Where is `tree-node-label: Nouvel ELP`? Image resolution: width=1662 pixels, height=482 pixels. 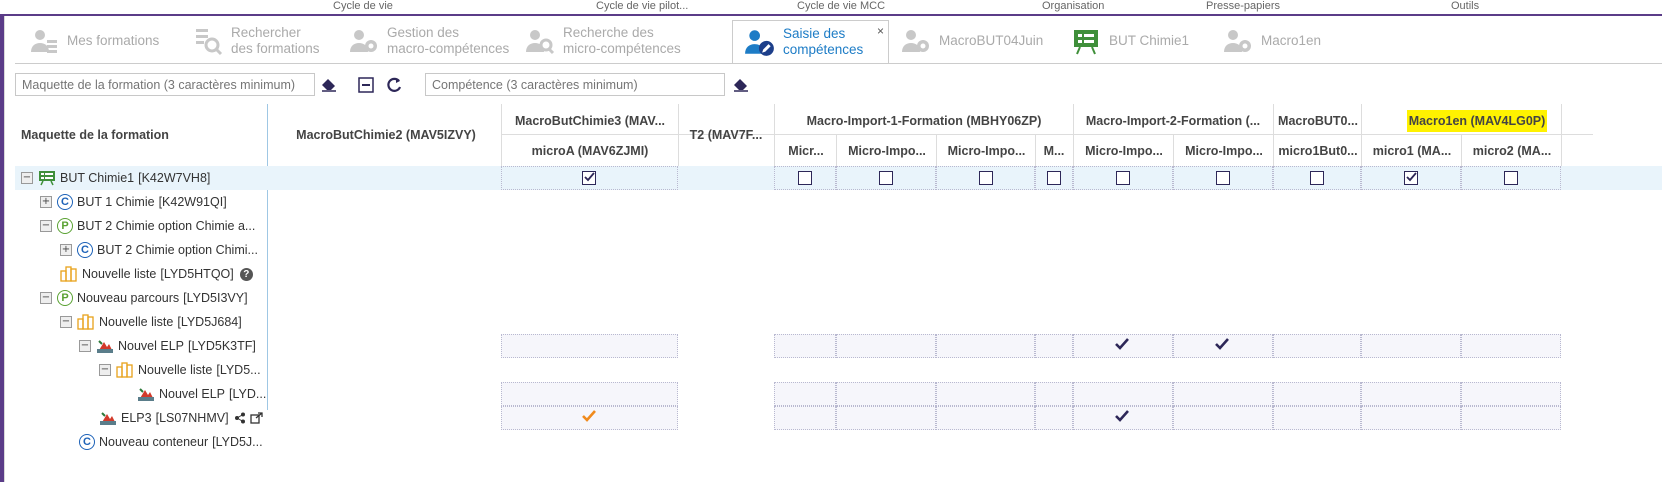
tree-node-label: Nouvel ELP is located at coordinates (192, 394).